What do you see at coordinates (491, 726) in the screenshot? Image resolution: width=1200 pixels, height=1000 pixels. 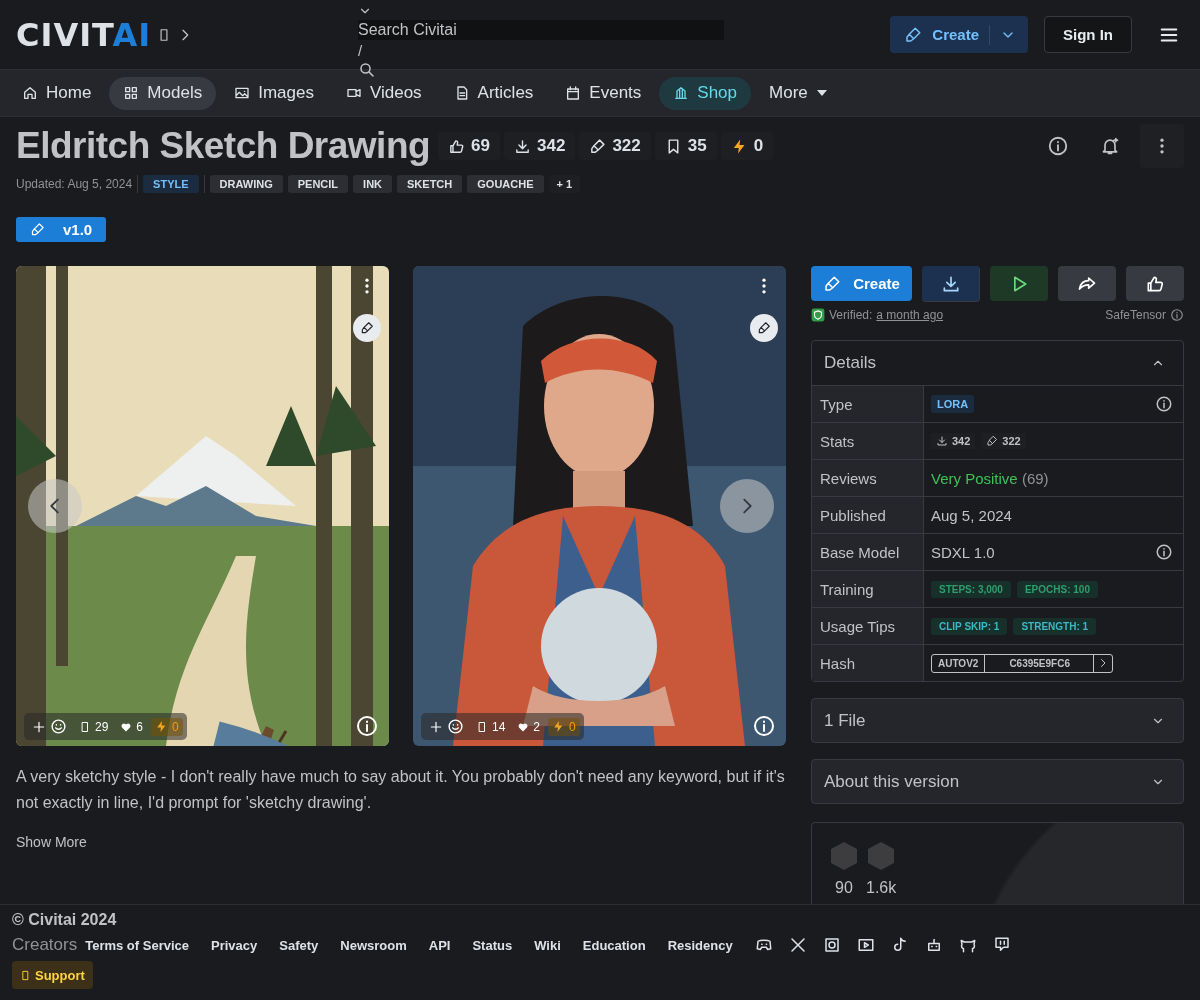 I see `comment-count: 14` at bounding box center [491, 726].